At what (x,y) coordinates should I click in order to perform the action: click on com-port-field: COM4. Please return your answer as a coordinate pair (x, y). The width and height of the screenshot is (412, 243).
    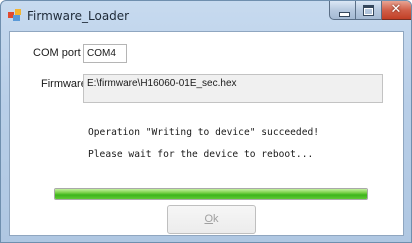
    Looking at the image, I should click on (105, 53).